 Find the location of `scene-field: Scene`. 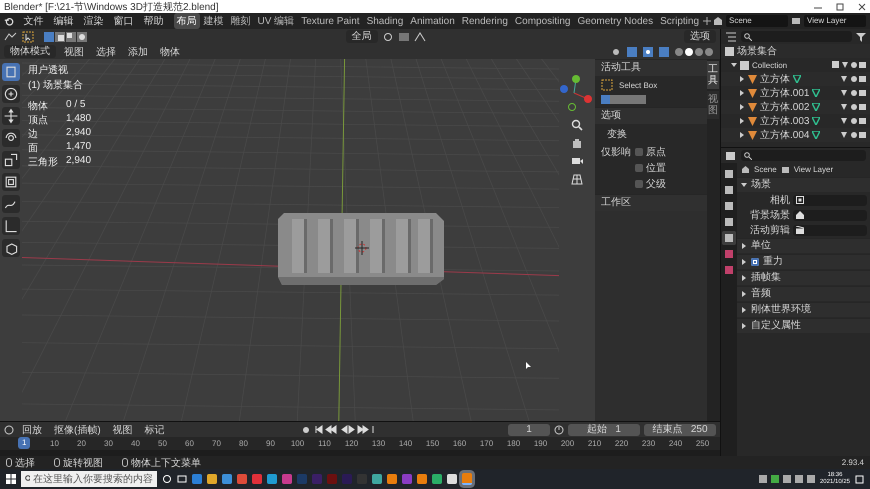

scene-field: Scene is located at coordinates (757, 21).